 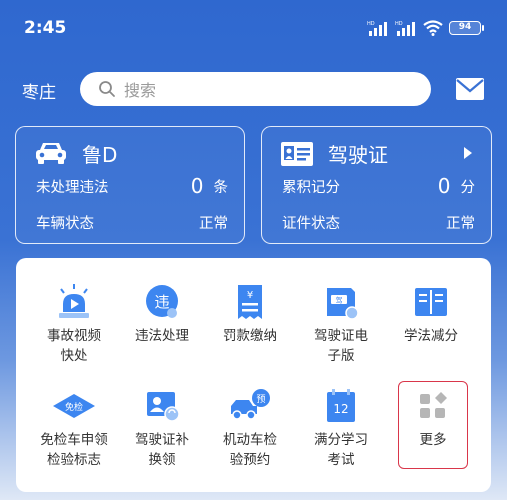 I want to click on calendar-exam-icon: 12, so click(x=341, y=405).